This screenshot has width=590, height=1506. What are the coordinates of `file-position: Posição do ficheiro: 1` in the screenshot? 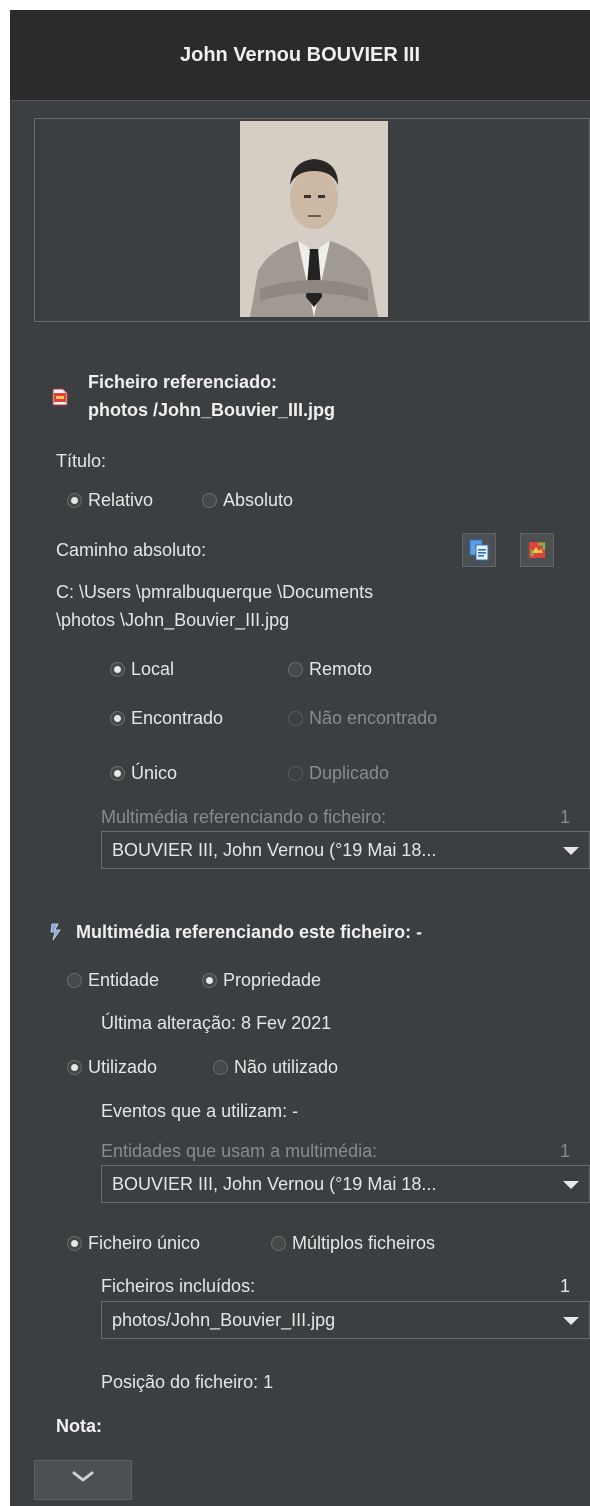 It's located at (187, 1382).